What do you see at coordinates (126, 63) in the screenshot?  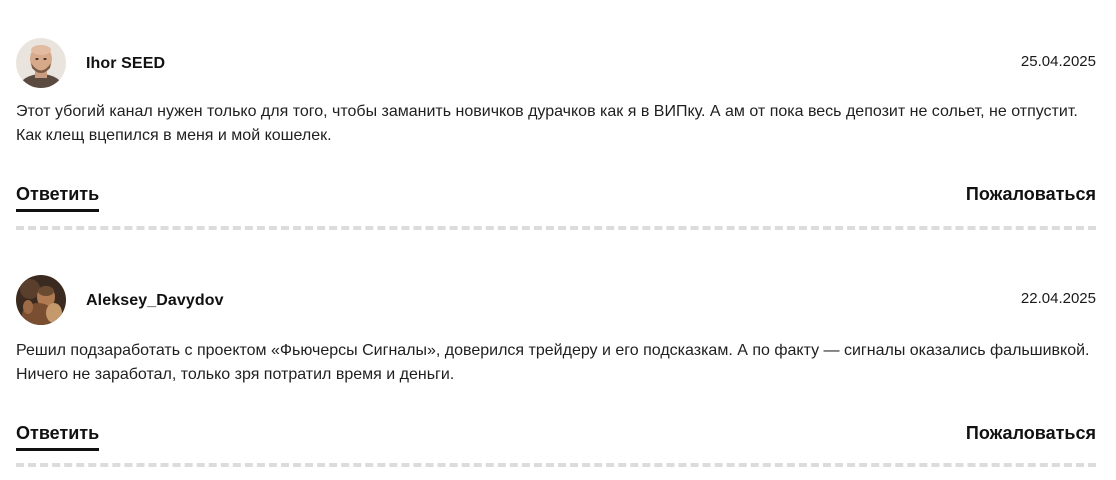 I see `comment-author: Ihor SEED` at bounding box center [126, 63].